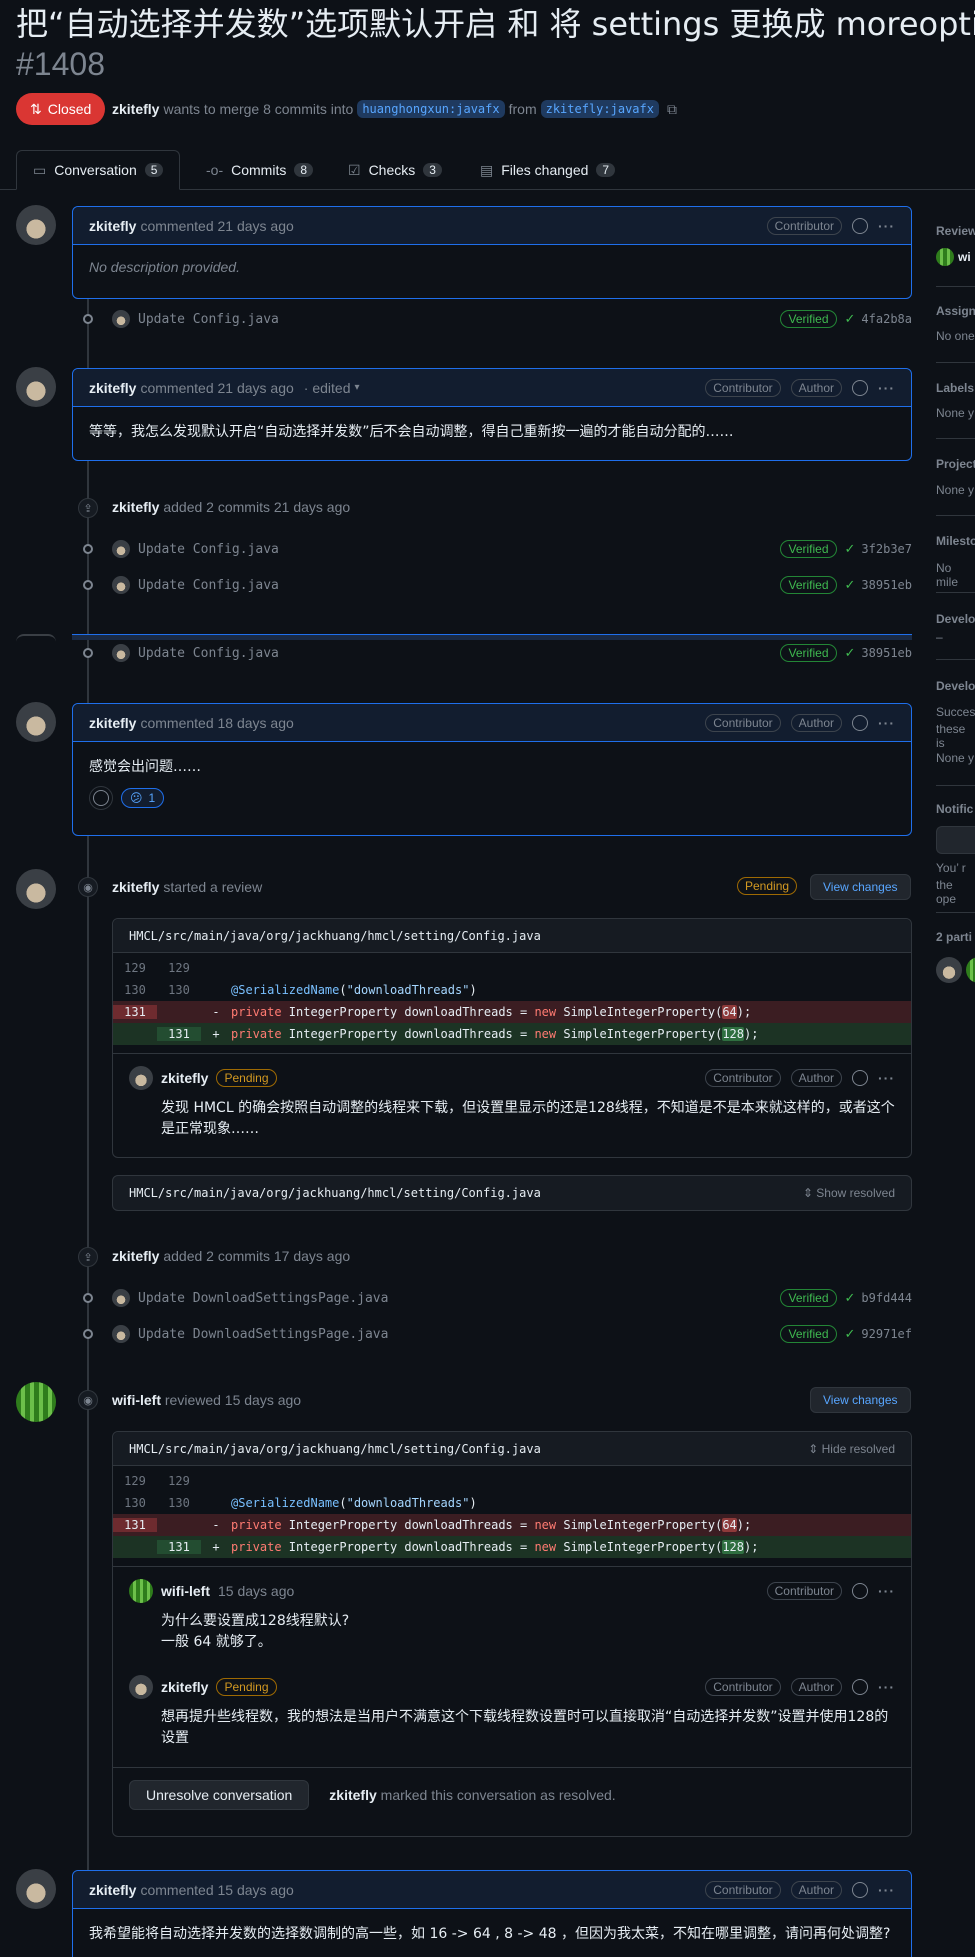  I want to click on unresolve-conversation-button: Unresolve conversation, so click(219, 1795).